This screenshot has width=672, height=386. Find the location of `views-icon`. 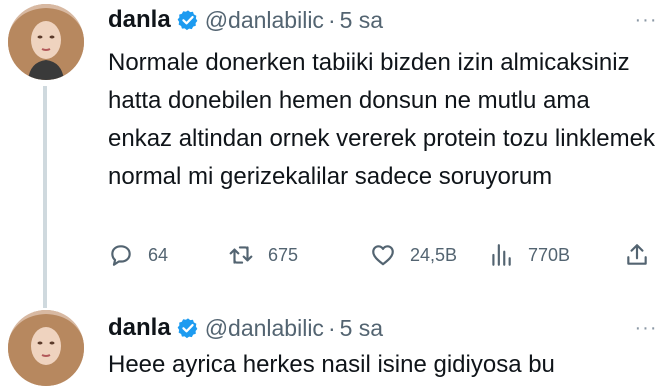

views-icon is located at coordinates (501, 255).